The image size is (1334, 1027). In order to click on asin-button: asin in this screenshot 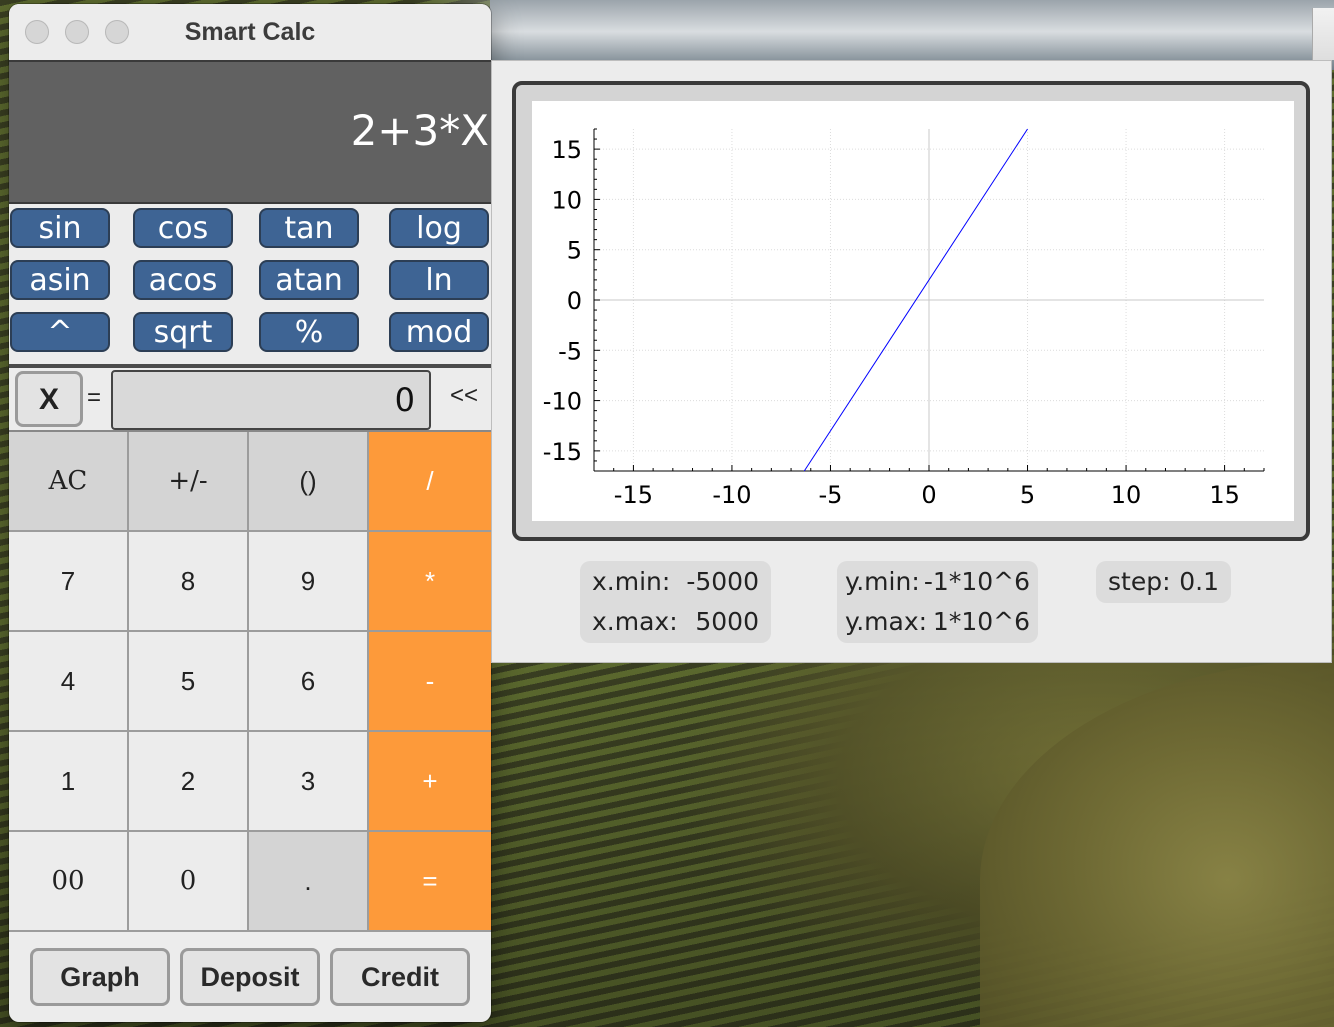, I will do `click(60, 280)`.